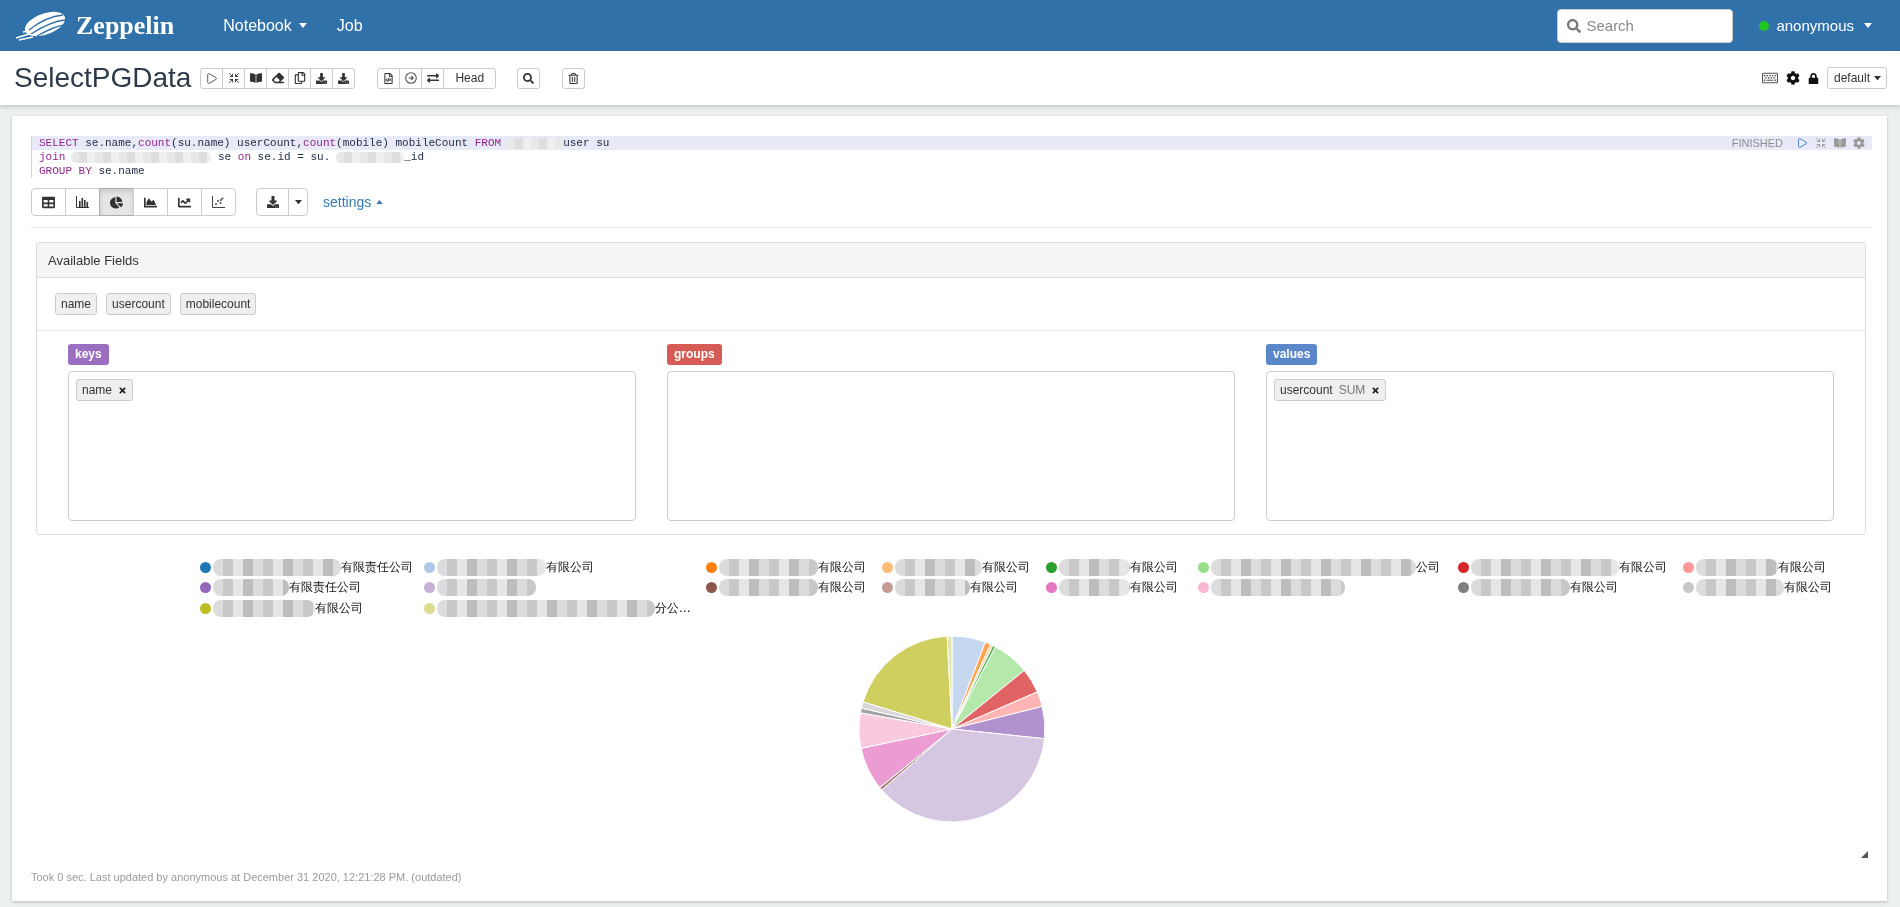  Describe the element at coordinates (1352, 390) in the screenshot. I see `aggregation-dropdown: SUM` at that location.